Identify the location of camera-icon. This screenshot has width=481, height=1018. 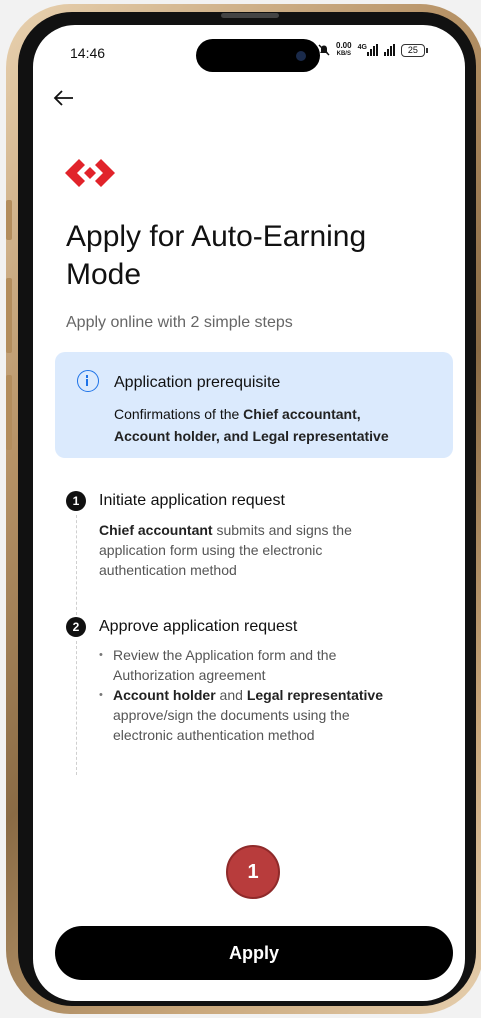
(301, 56).